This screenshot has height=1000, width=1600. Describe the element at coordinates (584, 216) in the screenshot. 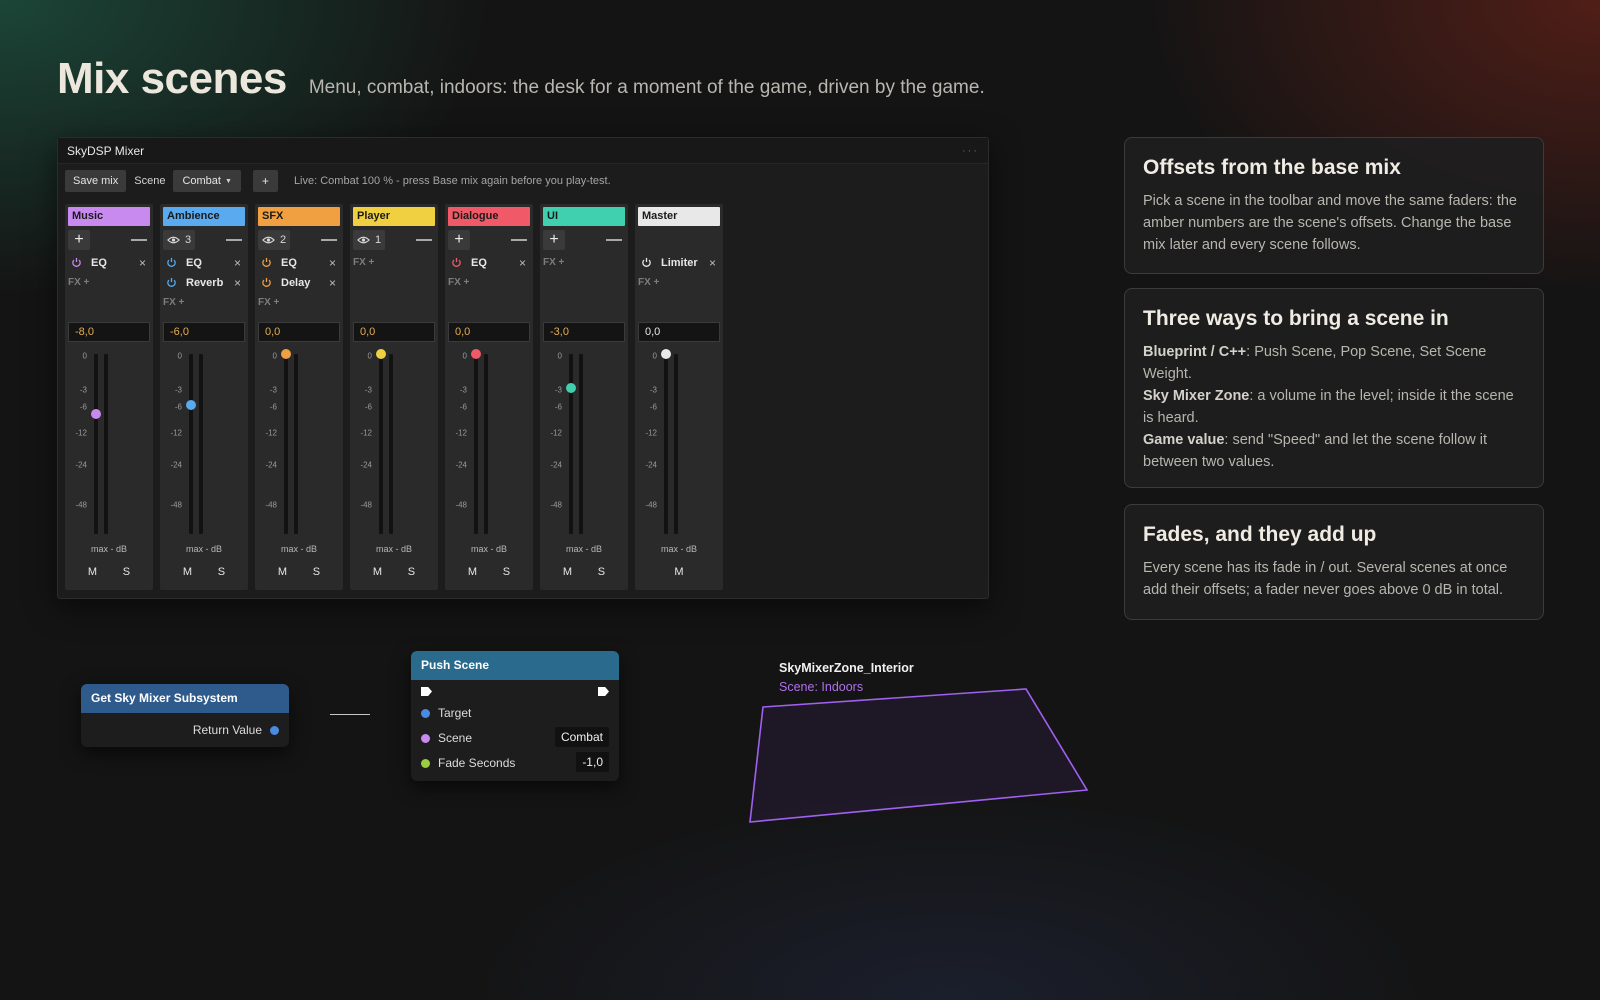

I see `strip-name: UI` at that location.